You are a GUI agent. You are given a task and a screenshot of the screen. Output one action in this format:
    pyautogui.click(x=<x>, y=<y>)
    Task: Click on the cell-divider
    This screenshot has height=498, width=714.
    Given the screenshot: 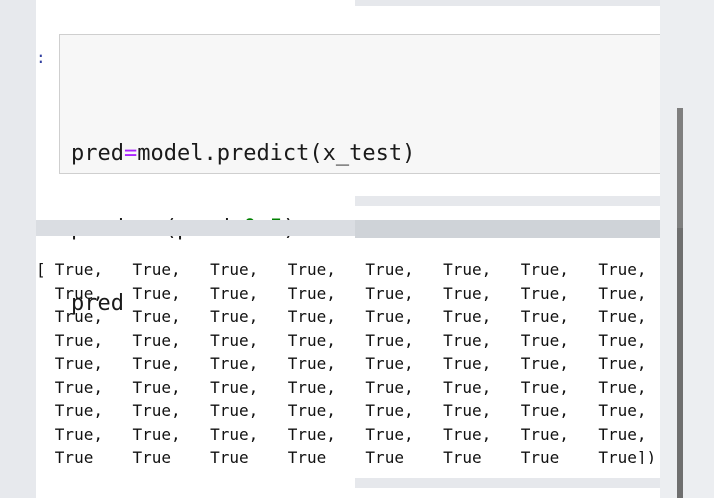 What is the action you would take?
    pyautogui.click(x=507, y=201)
    